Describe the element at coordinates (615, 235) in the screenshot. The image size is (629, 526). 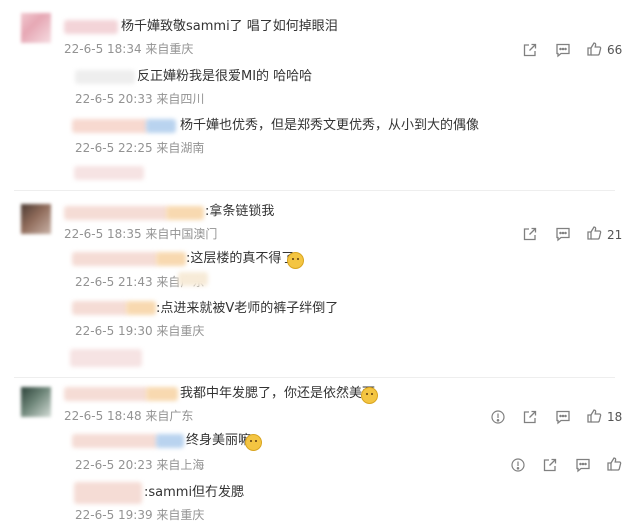
I see `like-count: 21` at that location.